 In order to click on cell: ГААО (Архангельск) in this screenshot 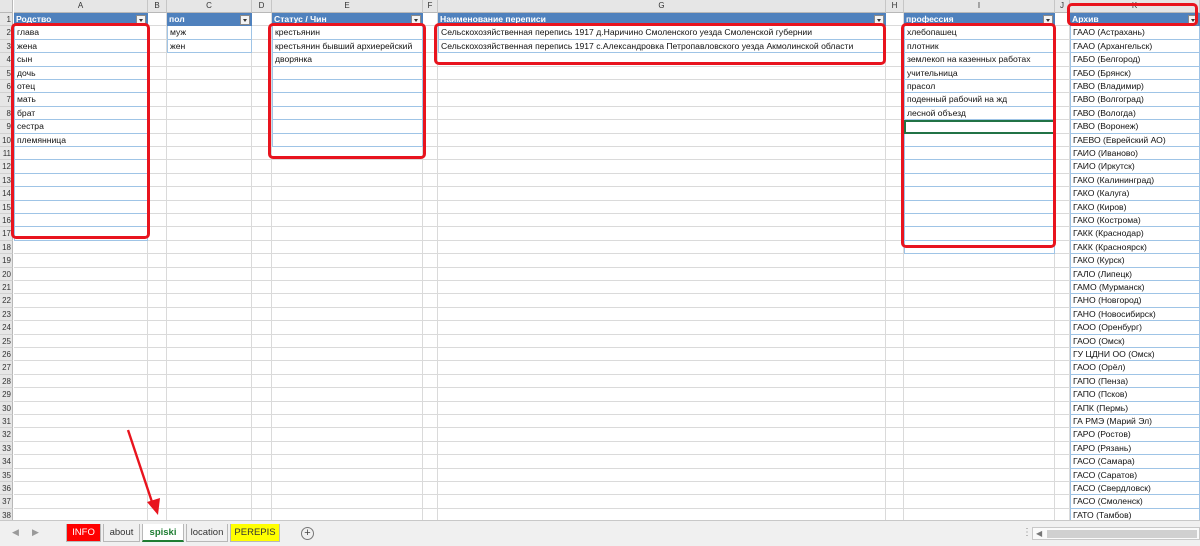, I will do `click(1135, 46)`.